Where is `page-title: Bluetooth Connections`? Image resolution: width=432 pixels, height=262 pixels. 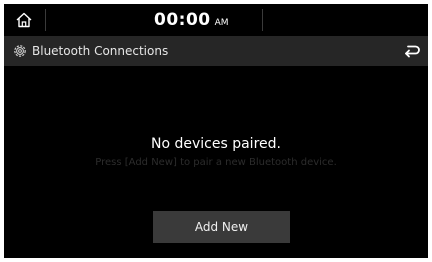
page-title: Bluetooth Connections is located at coordinates (100, 51).